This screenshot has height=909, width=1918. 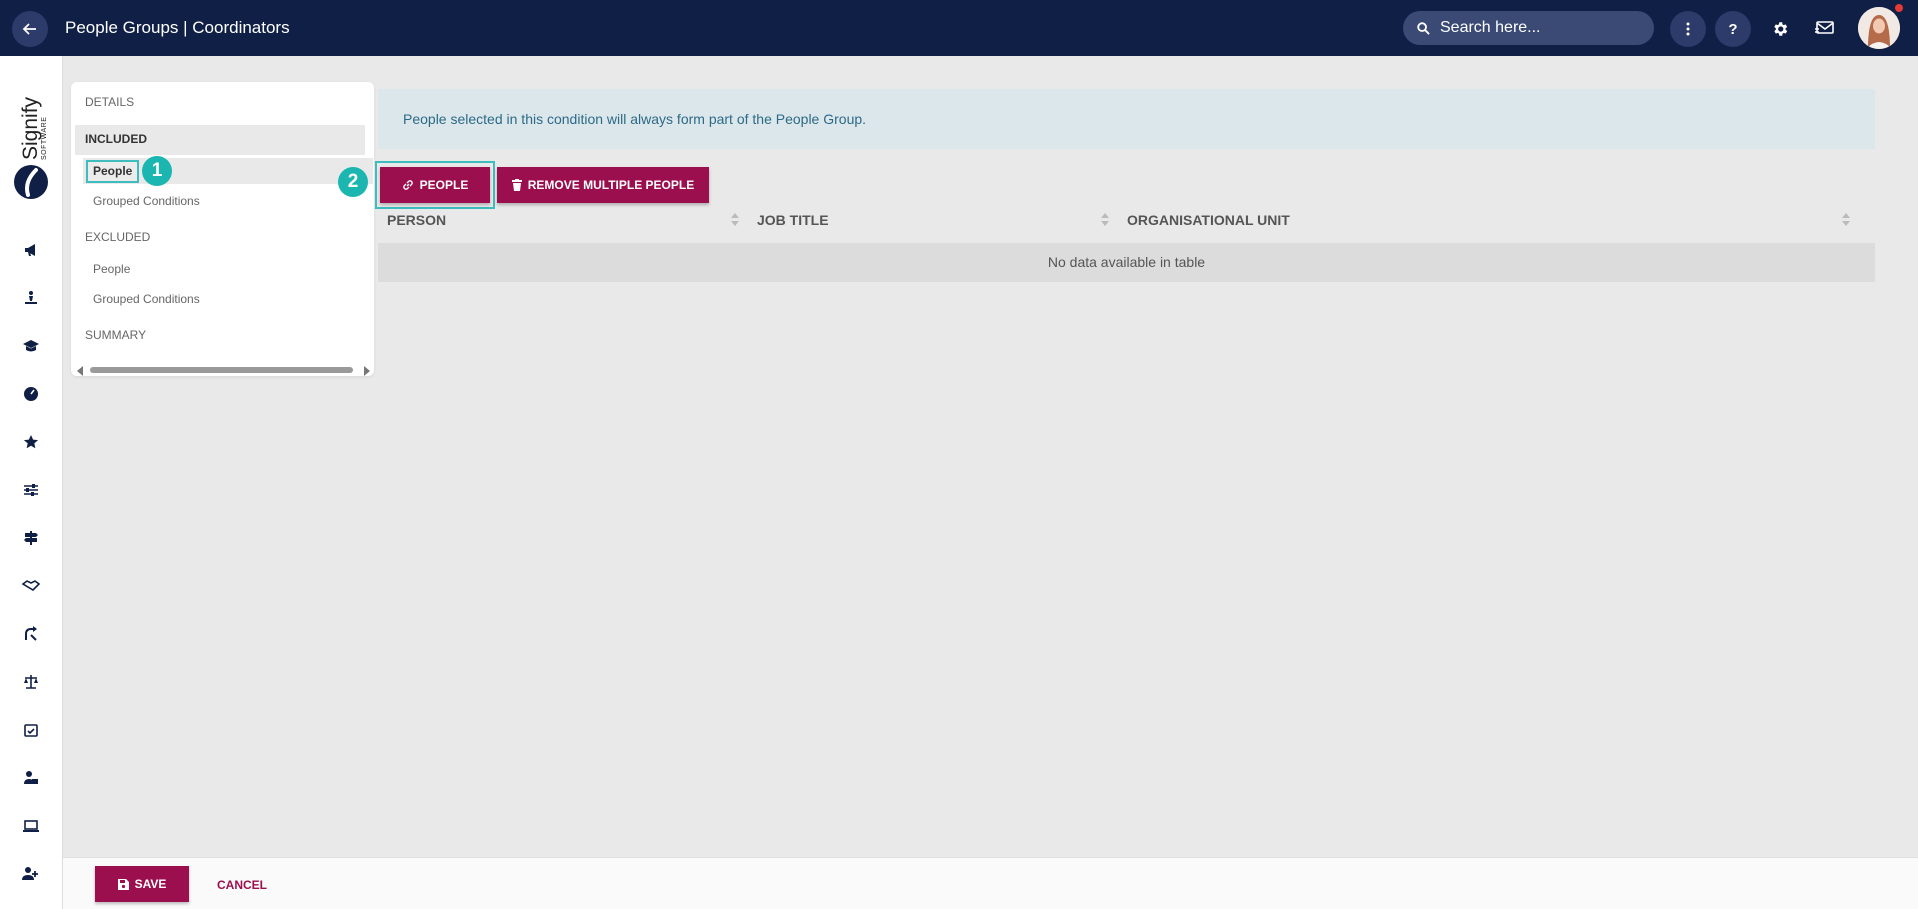 I want to click on search-box, so click(x=1528, y=28).